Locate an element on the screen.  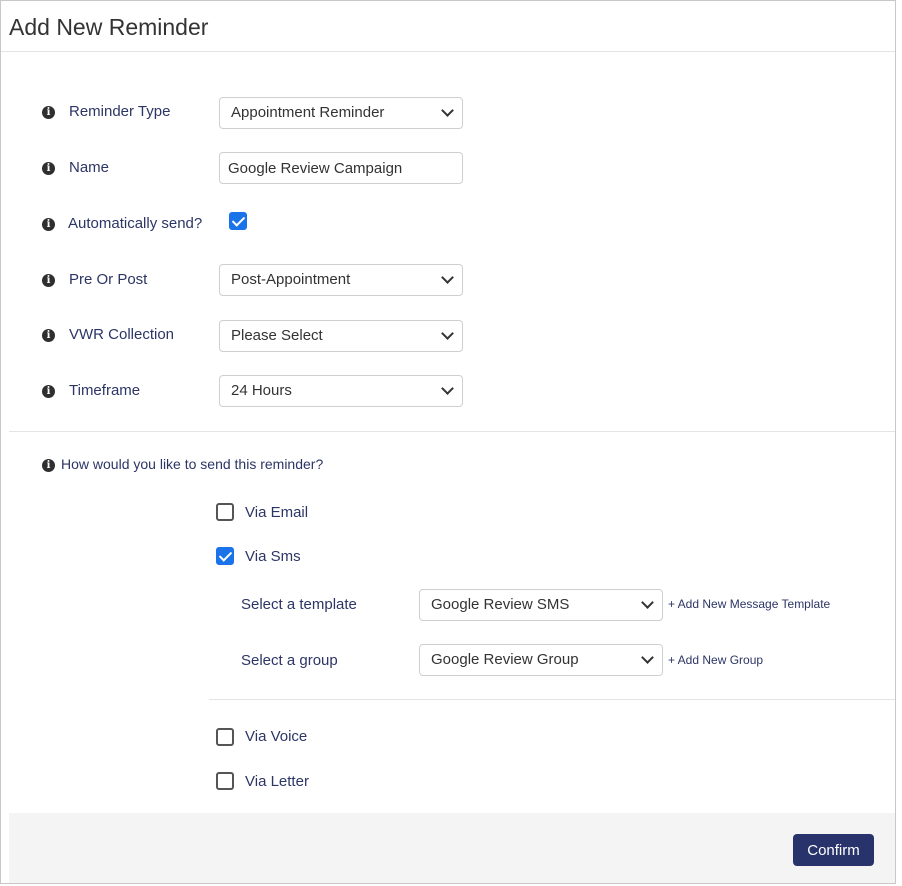
group-label: Select a group is located at coordinates (289, 660).